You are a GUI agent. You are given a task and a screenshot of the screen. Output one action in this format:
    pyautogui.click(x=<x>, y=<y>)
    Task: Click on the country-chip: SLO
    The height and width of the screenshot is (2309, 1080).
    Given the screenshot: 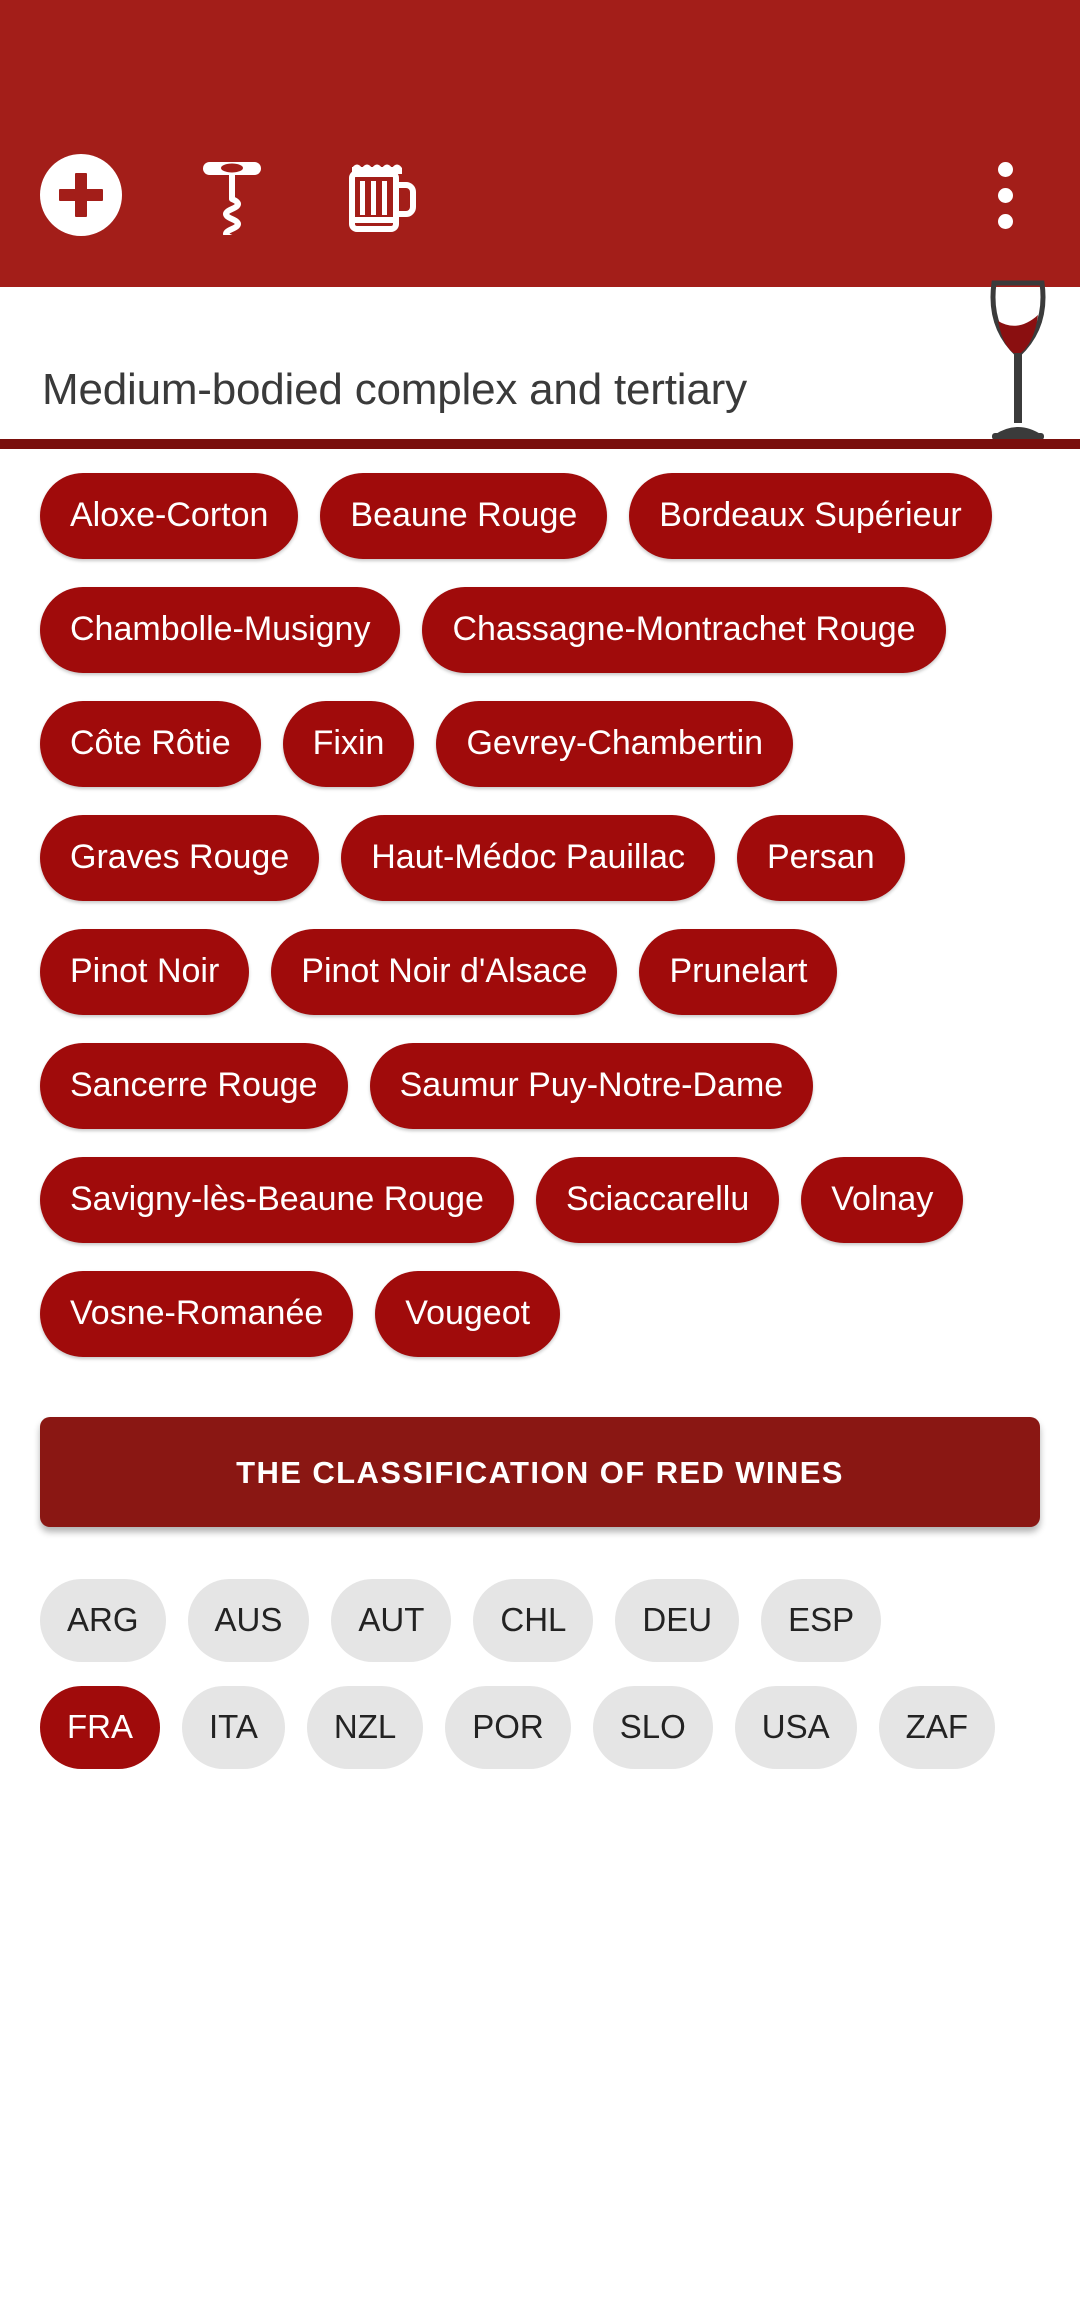 What is the action you would take?
    pyautogui.click(x=652, y=1727)
    